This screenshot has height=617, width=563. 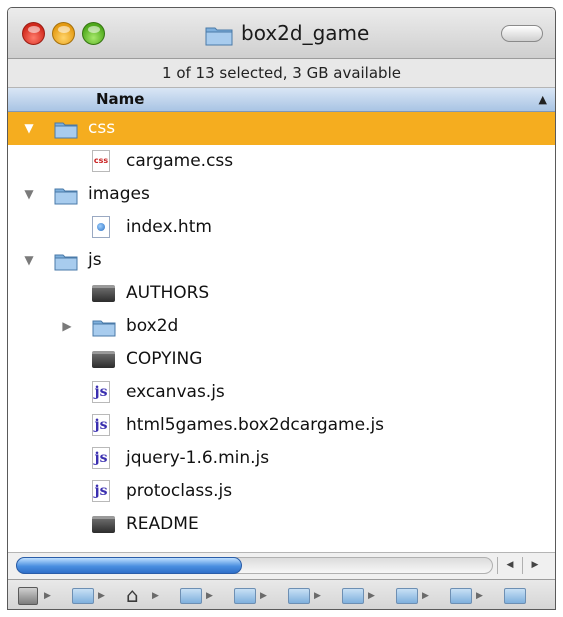 I want to click on list-item-row: README, so click(x=281, y=524).